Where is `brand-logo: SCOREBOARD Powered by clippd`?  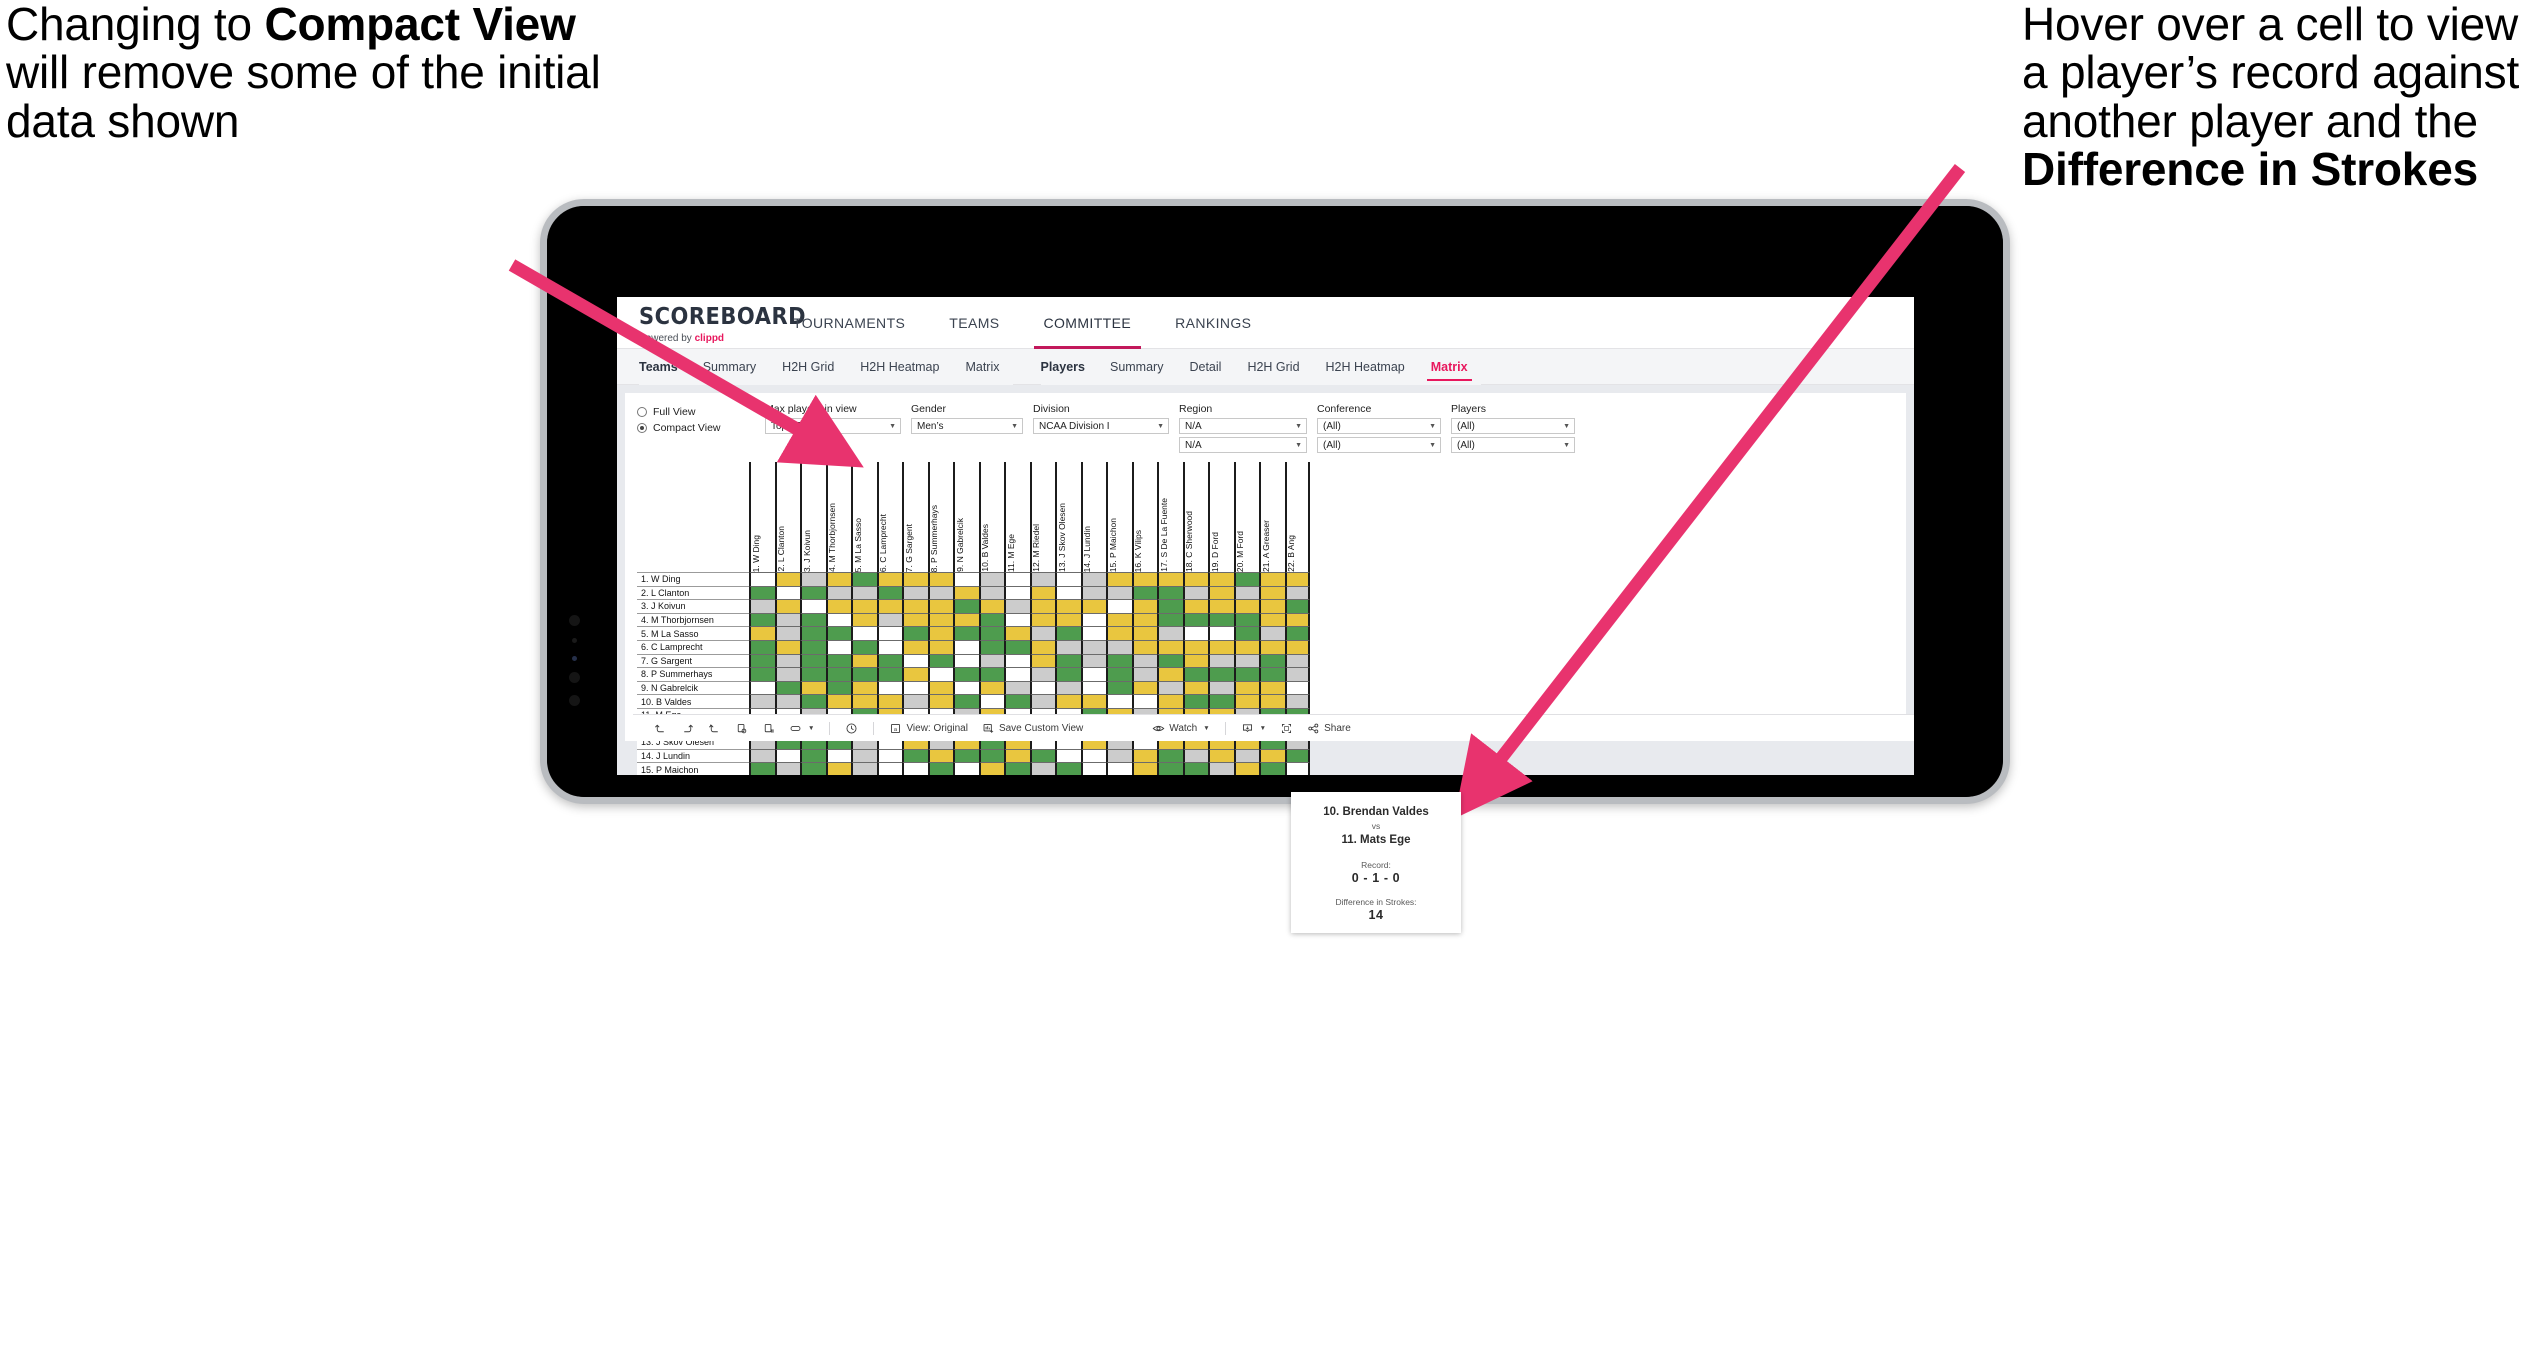
brand-logo: SCOREBOARD Powered by clippd is located at coordinates (711, 322).